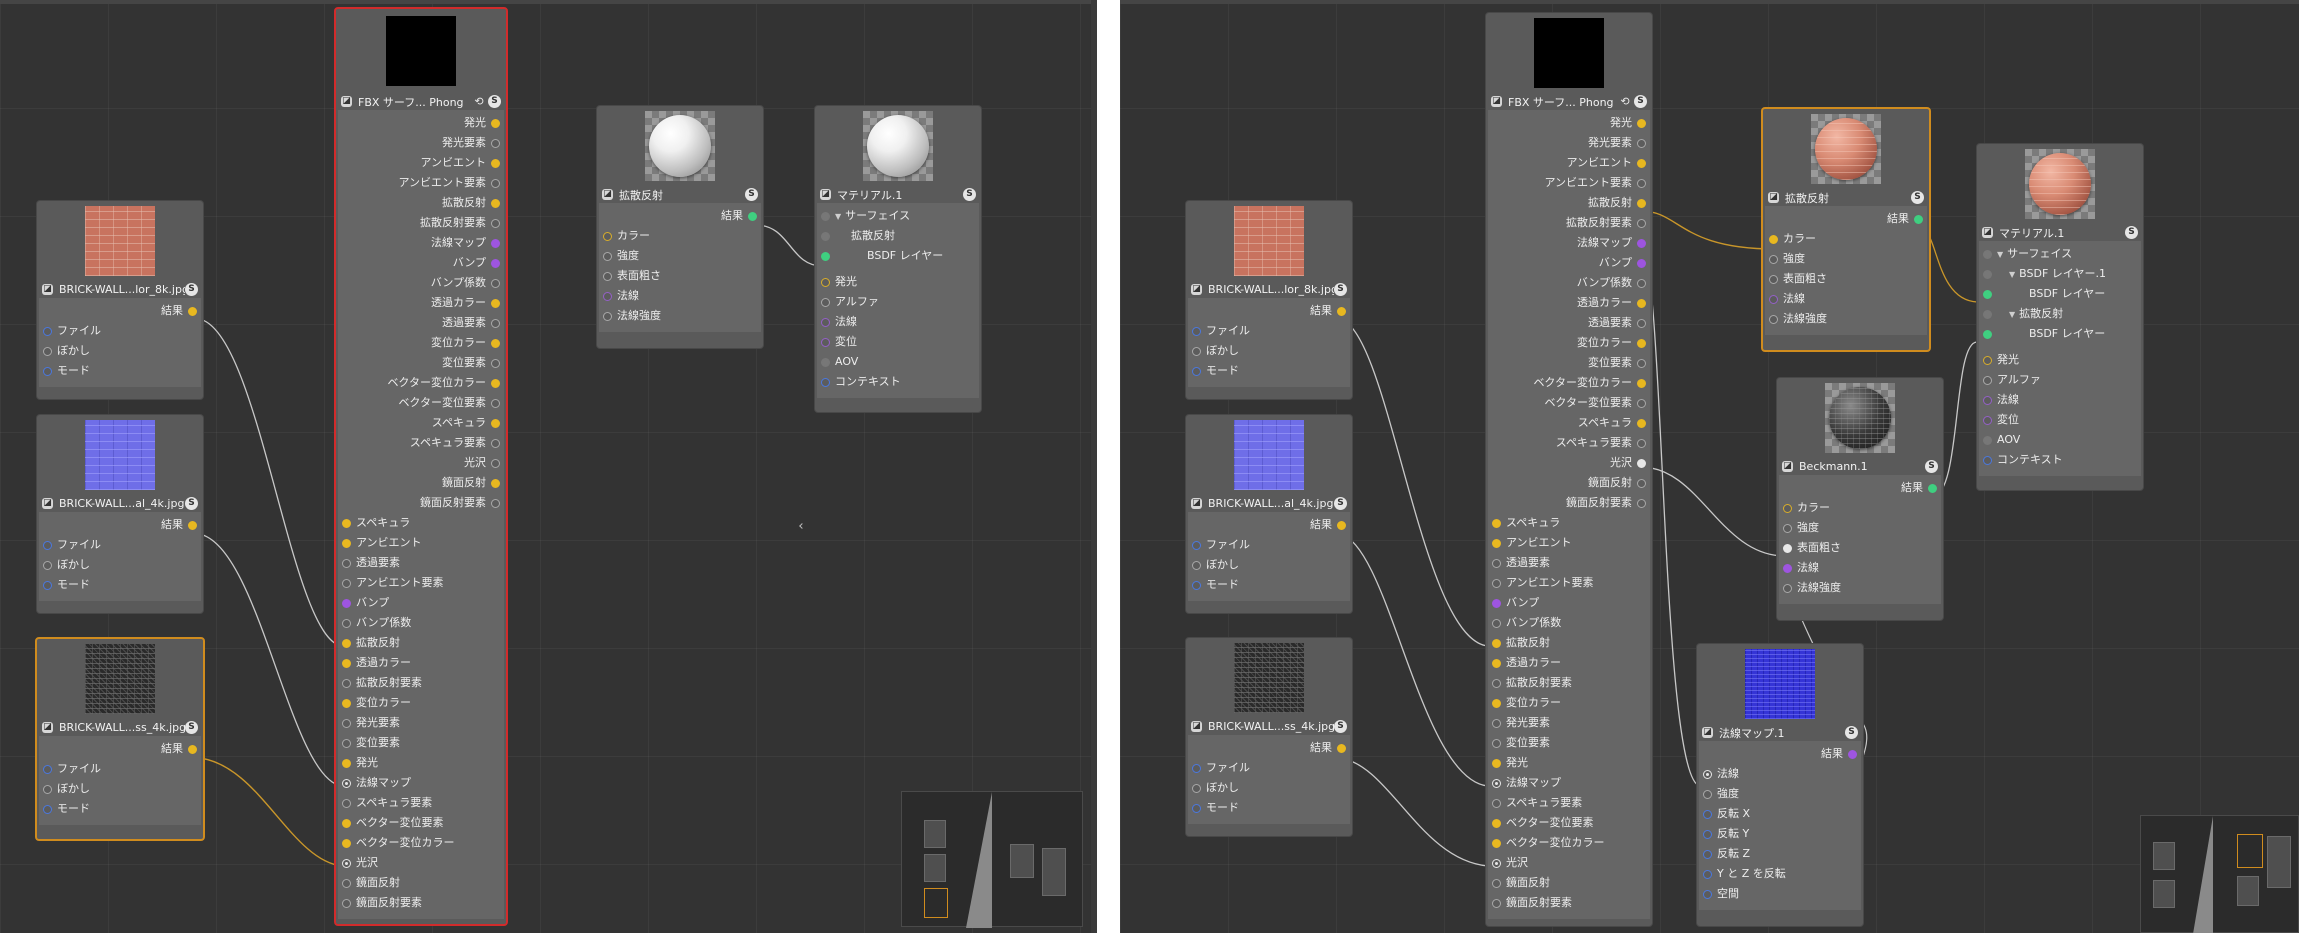  I want to click on tree-diffuse: 拡散反射, so click(898, 236).